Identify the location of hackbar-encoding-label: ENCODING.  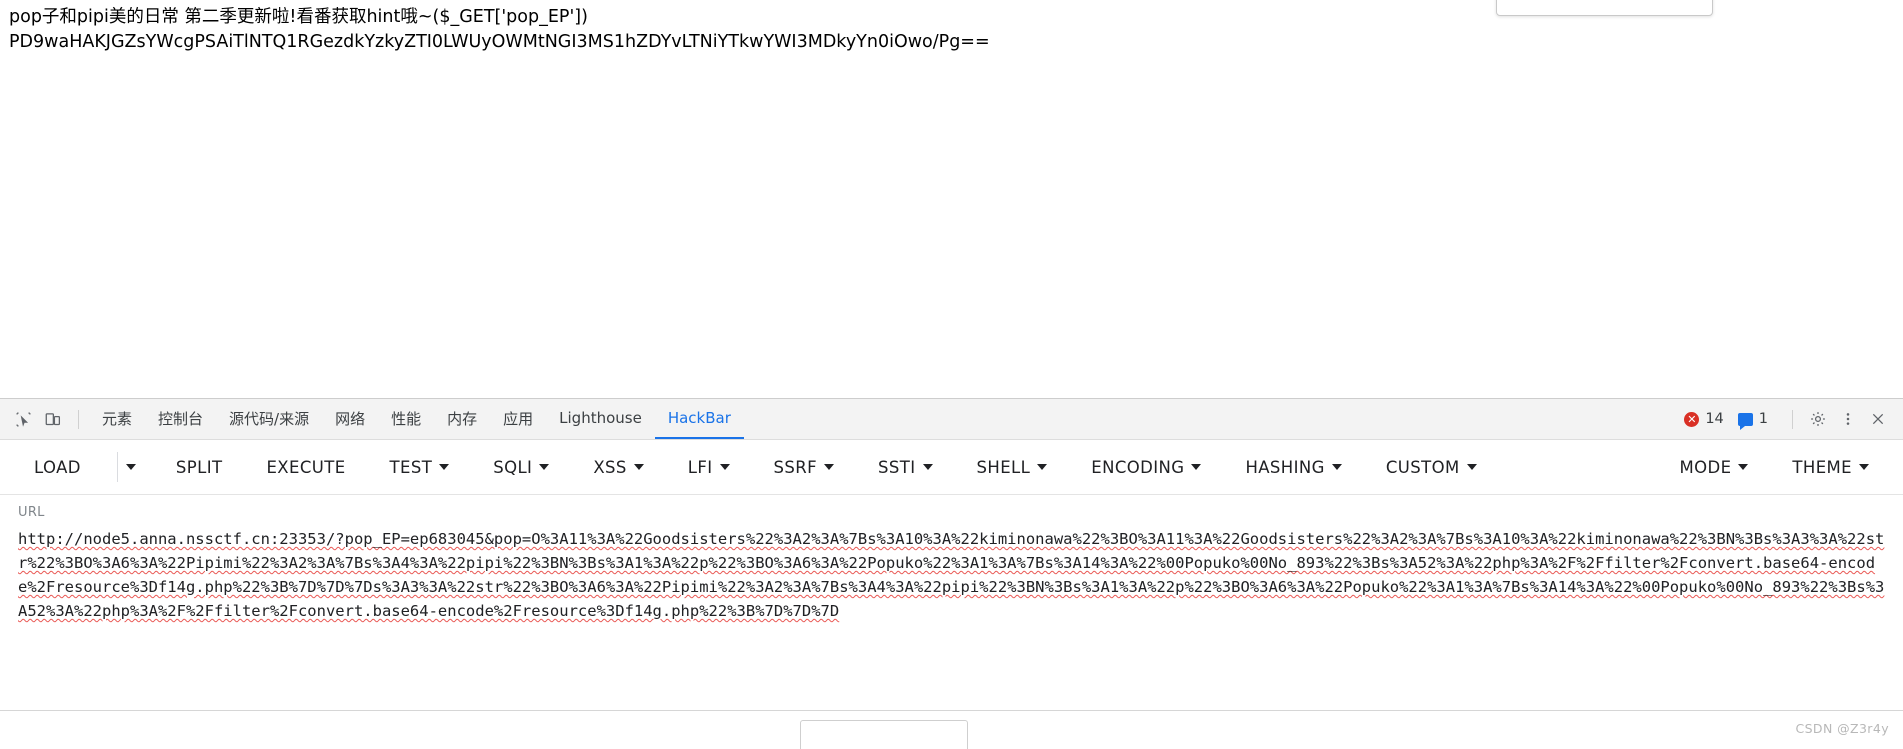
(1138, 467).